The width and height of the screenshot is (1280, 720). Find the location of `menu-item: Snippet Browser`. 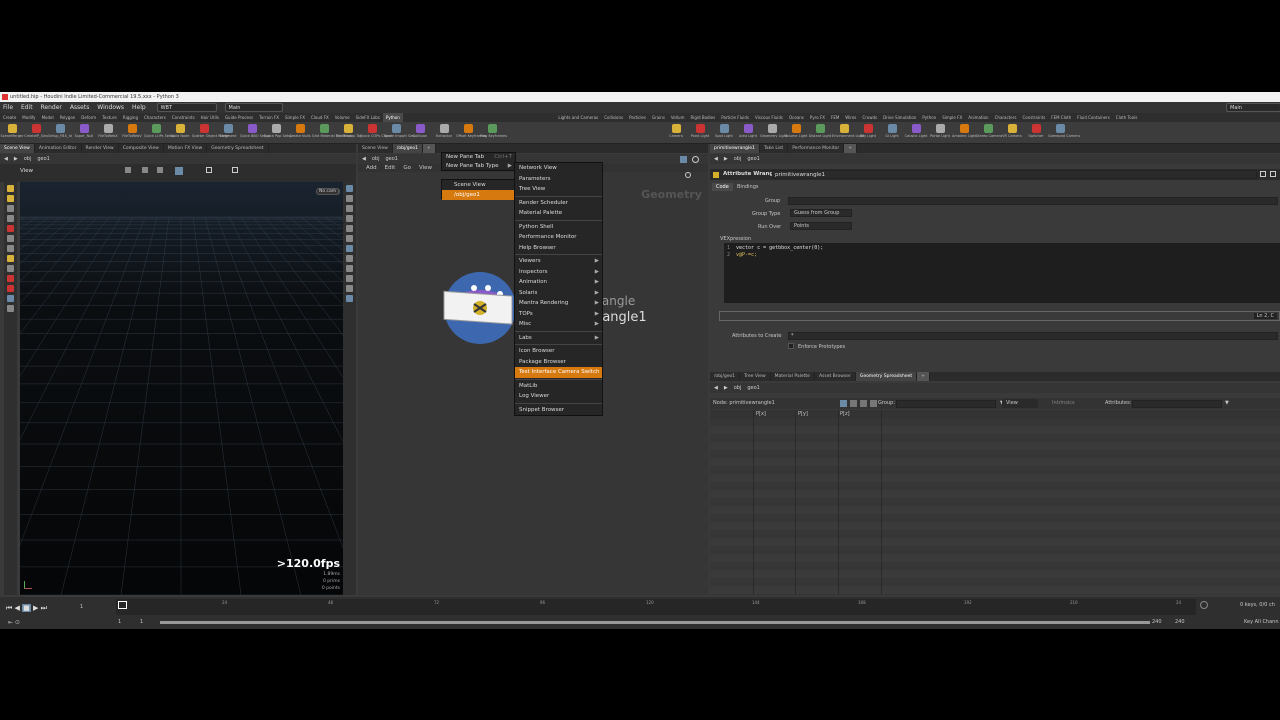

menu-item: Snippet Browser is located at coordinates (558, 410).